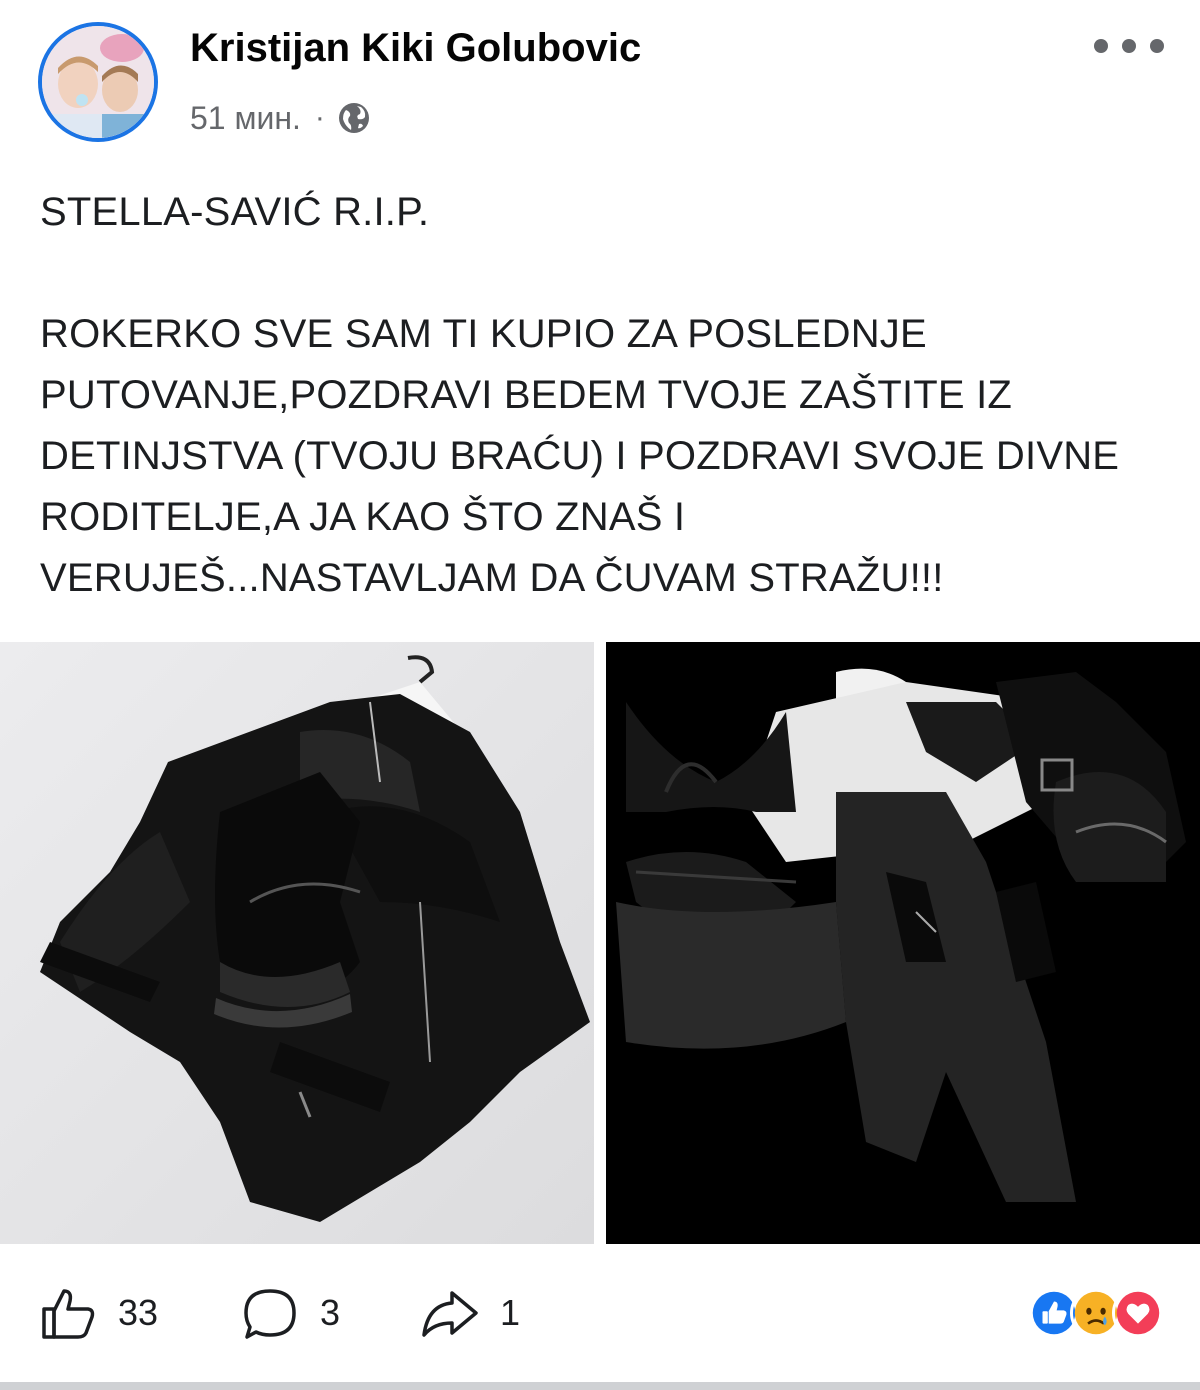 The image size is (1200, 1390). Describe the element at coordinates (98, 82) in the screenshot. I see `author-avatar` at that location.